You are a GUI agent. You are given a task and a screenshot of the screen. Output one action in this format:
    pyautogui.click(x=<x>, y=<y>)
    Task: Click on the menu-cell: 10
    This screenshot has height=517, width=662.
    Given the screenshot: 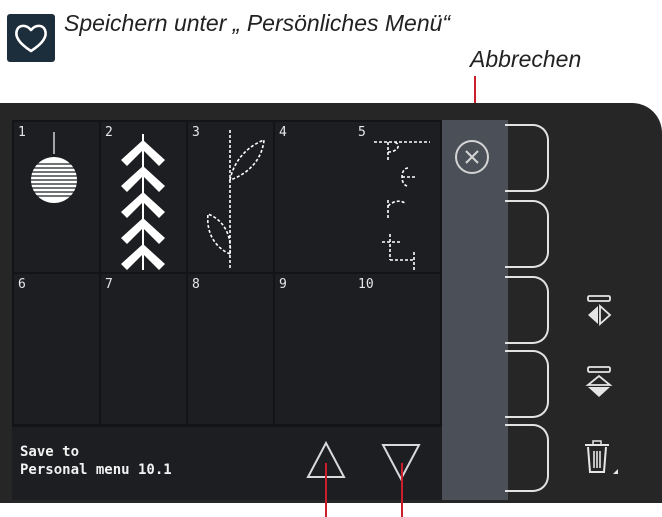 What is the action you would take?
    pyautogui.click(x=397, y=349)
    